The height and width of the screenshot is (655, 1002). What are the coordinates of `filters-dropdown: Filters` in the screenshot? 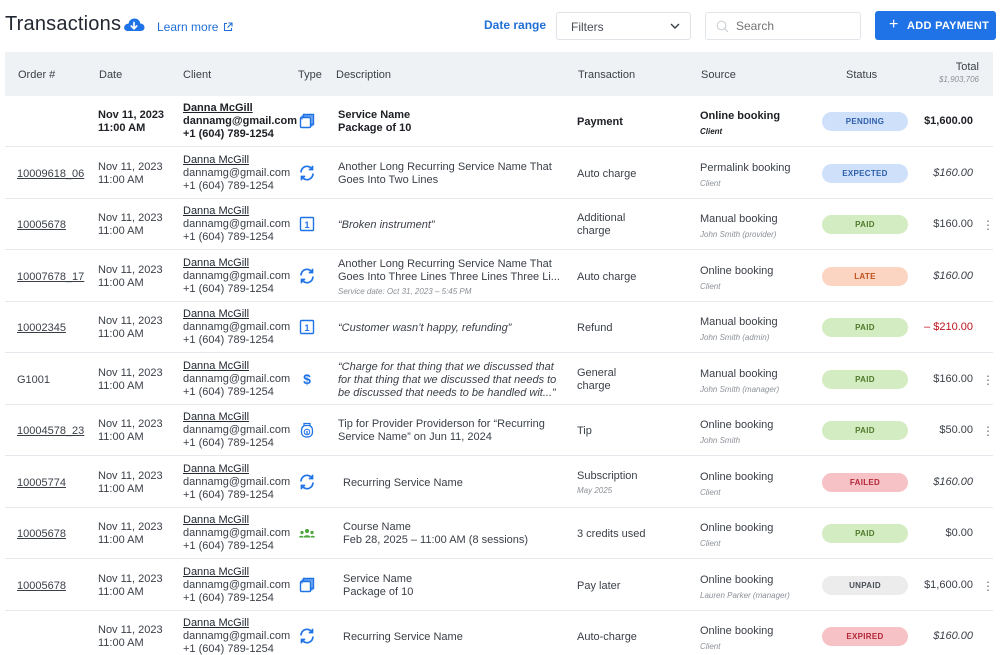 It's located at (623, 26).